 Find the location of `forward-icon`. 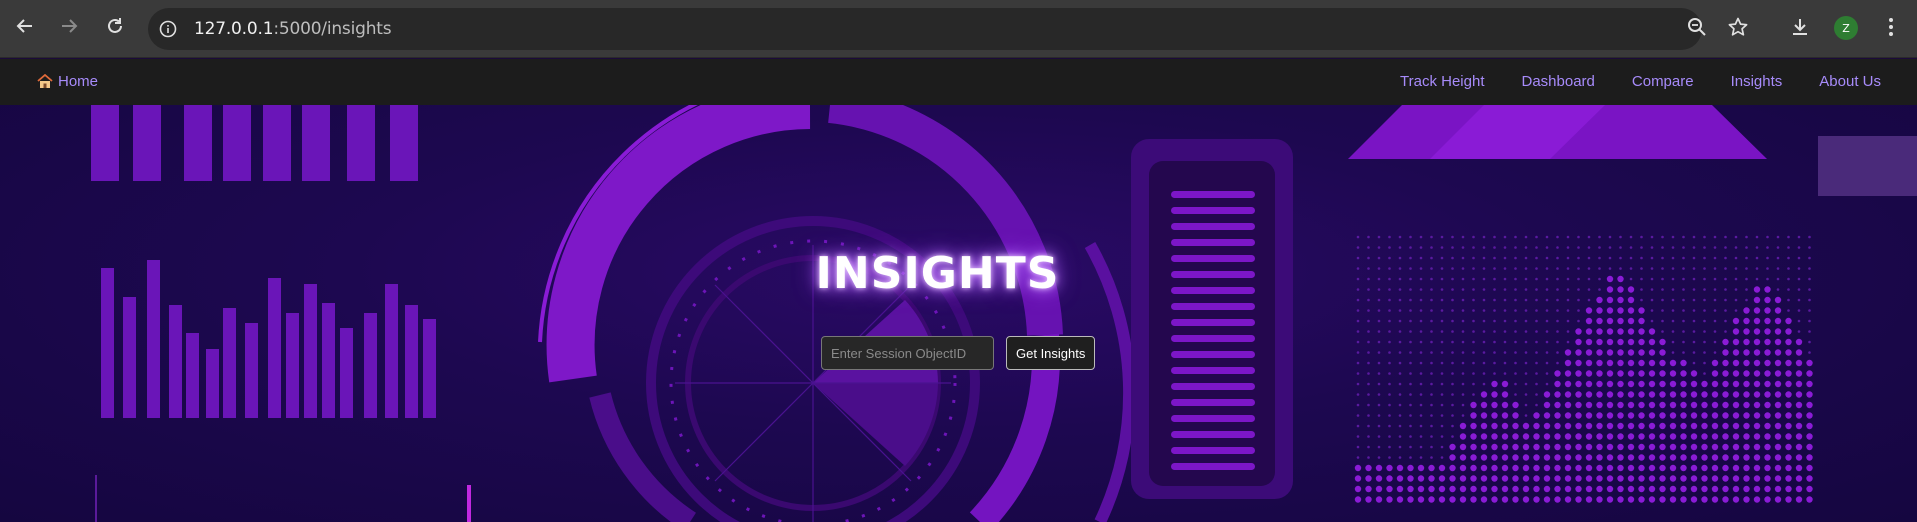

forward-icon is located at coordinates (69, 26).